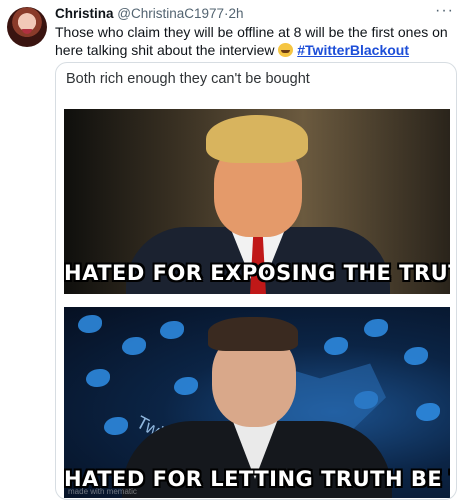 Image resolution: width=464 pixels, height=500 pixels. I want to click on tweet-header: Christina @ChristinaC1977·2h, so click(149, 14).